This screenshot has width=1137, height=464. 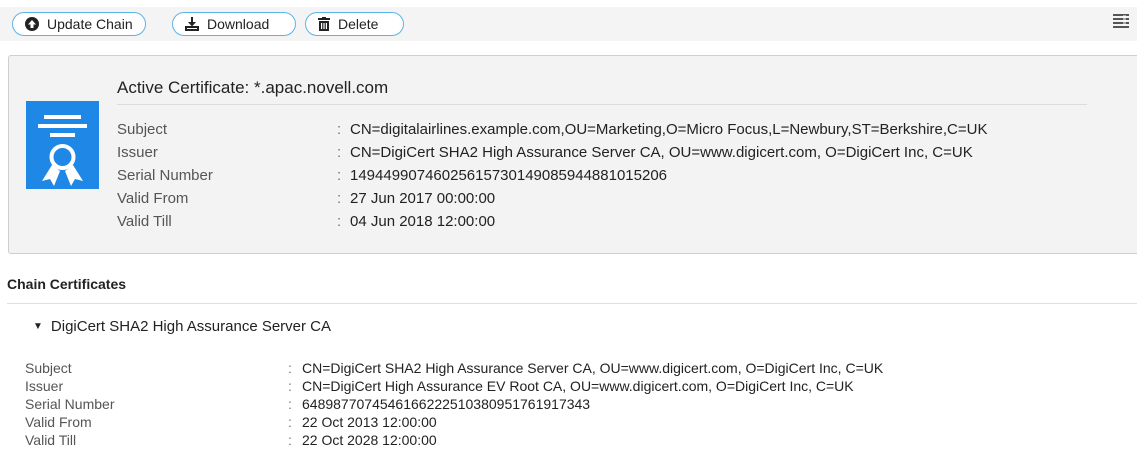 What do you see at coordinates (153, 198) in the screenshot?
I see `valid-from-label: Valid From` at bounding box center [153, 198].